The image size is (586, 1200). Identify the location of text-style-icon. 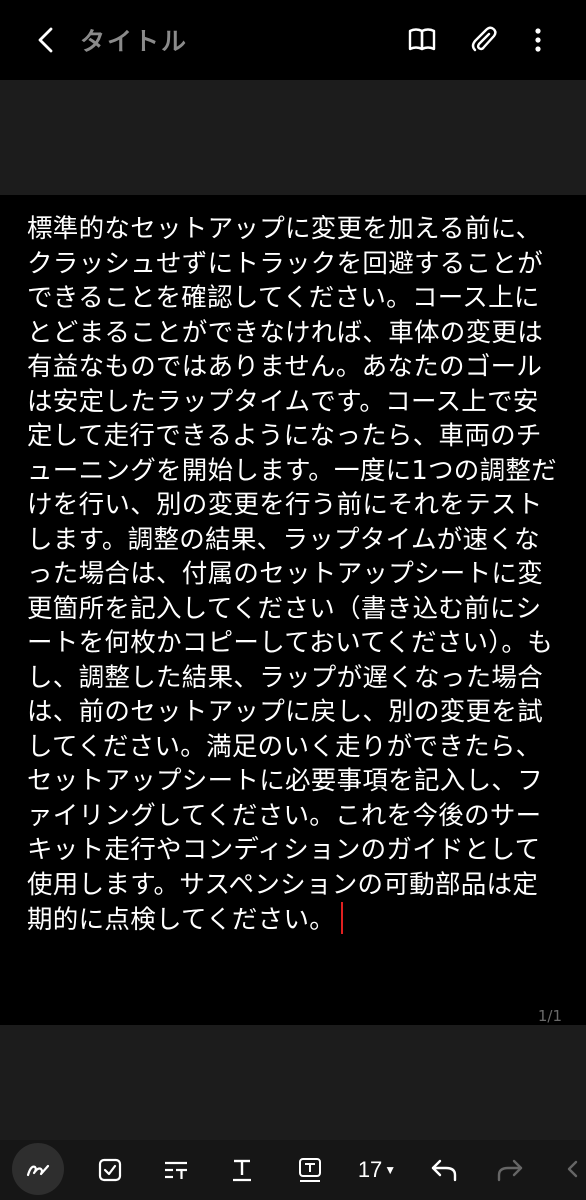
(176, 1170).